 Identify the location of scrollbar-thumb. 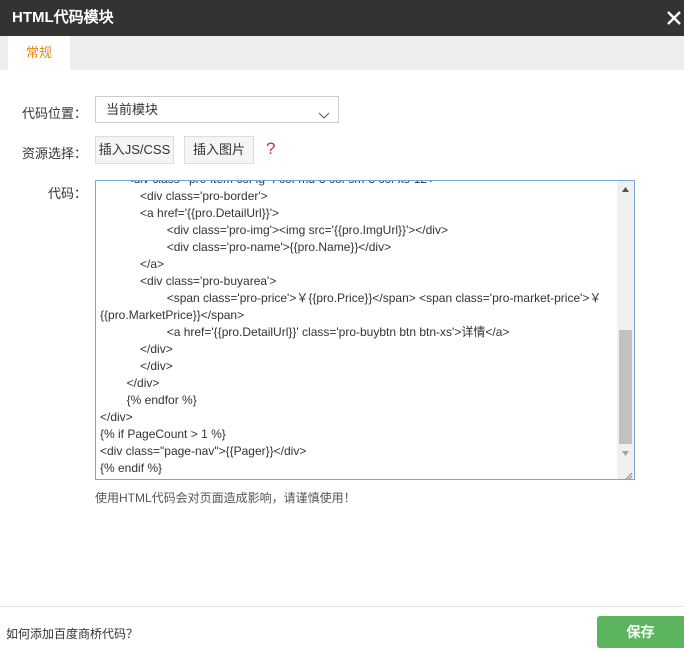
(625, 387).